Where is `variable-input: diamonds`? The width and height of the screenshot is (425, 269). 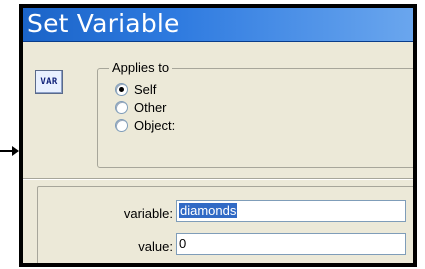
variable-input: diamonds is located at coordinates (291, 211).